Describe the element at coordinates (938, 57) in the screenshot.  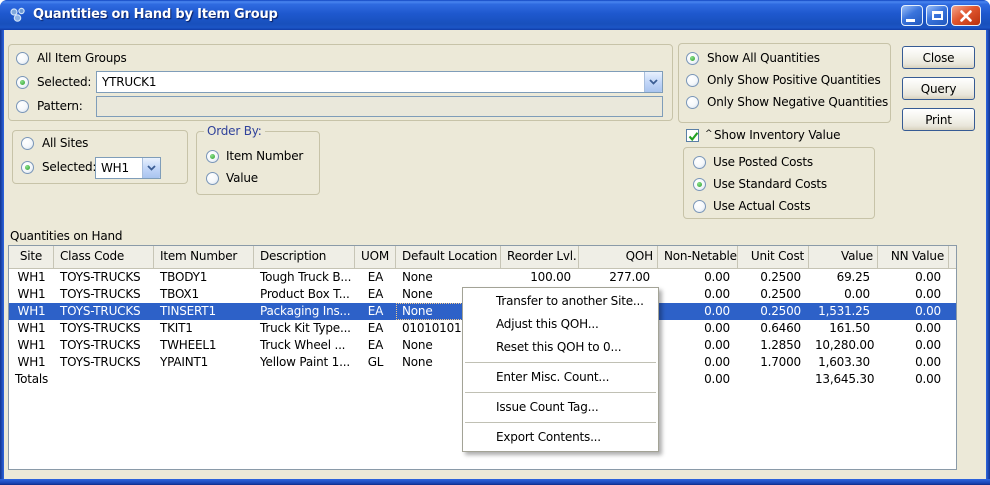
I see `close-button: Close` at that location.